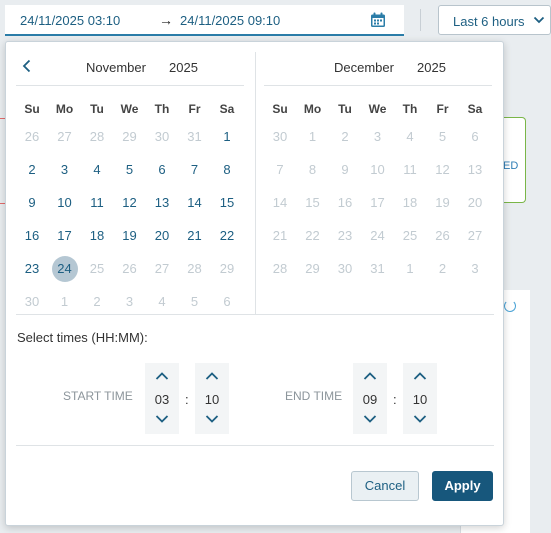  I want to click on calendar-day: 2, so click(32, 170).